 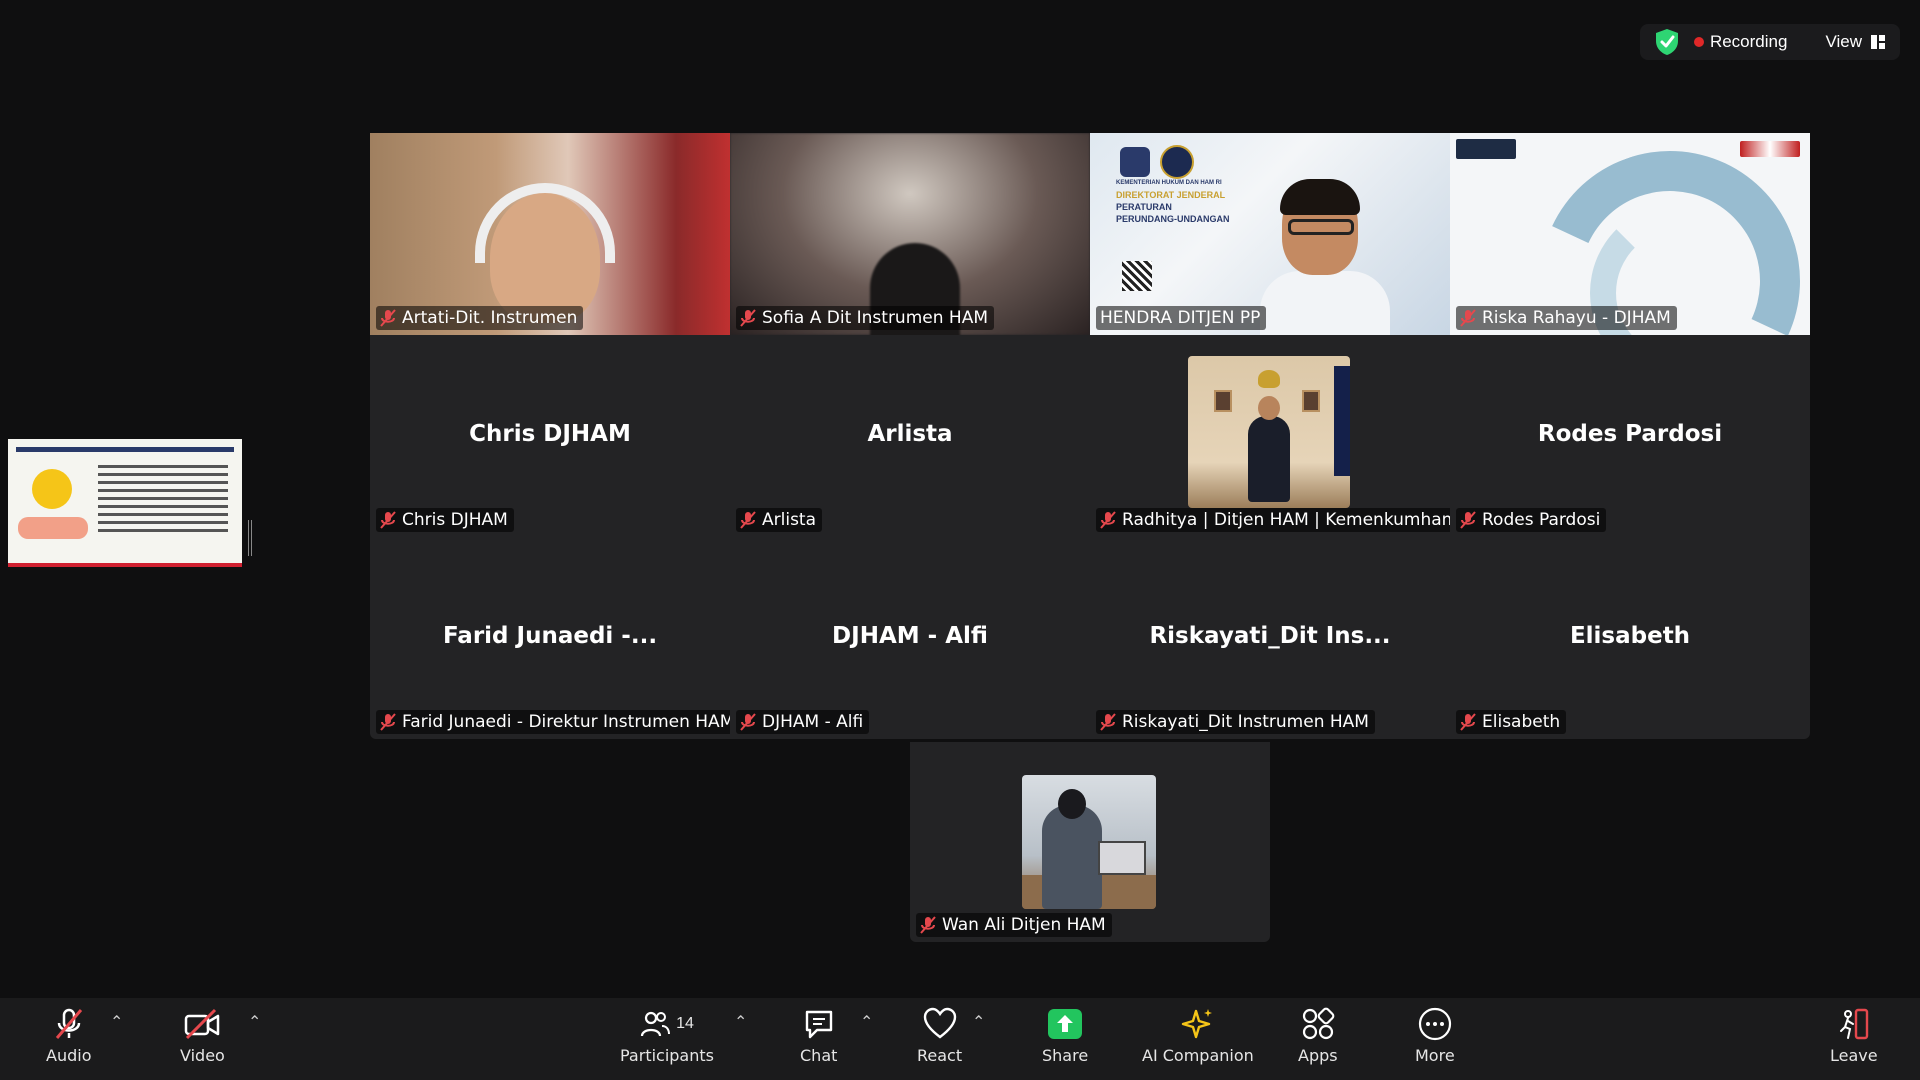 What do you see at coordinates (1014, 925) in the screenshot?
I see `participant-nametag: Wan Ali Ditjen HAM` at bounding box center [1014, 925].